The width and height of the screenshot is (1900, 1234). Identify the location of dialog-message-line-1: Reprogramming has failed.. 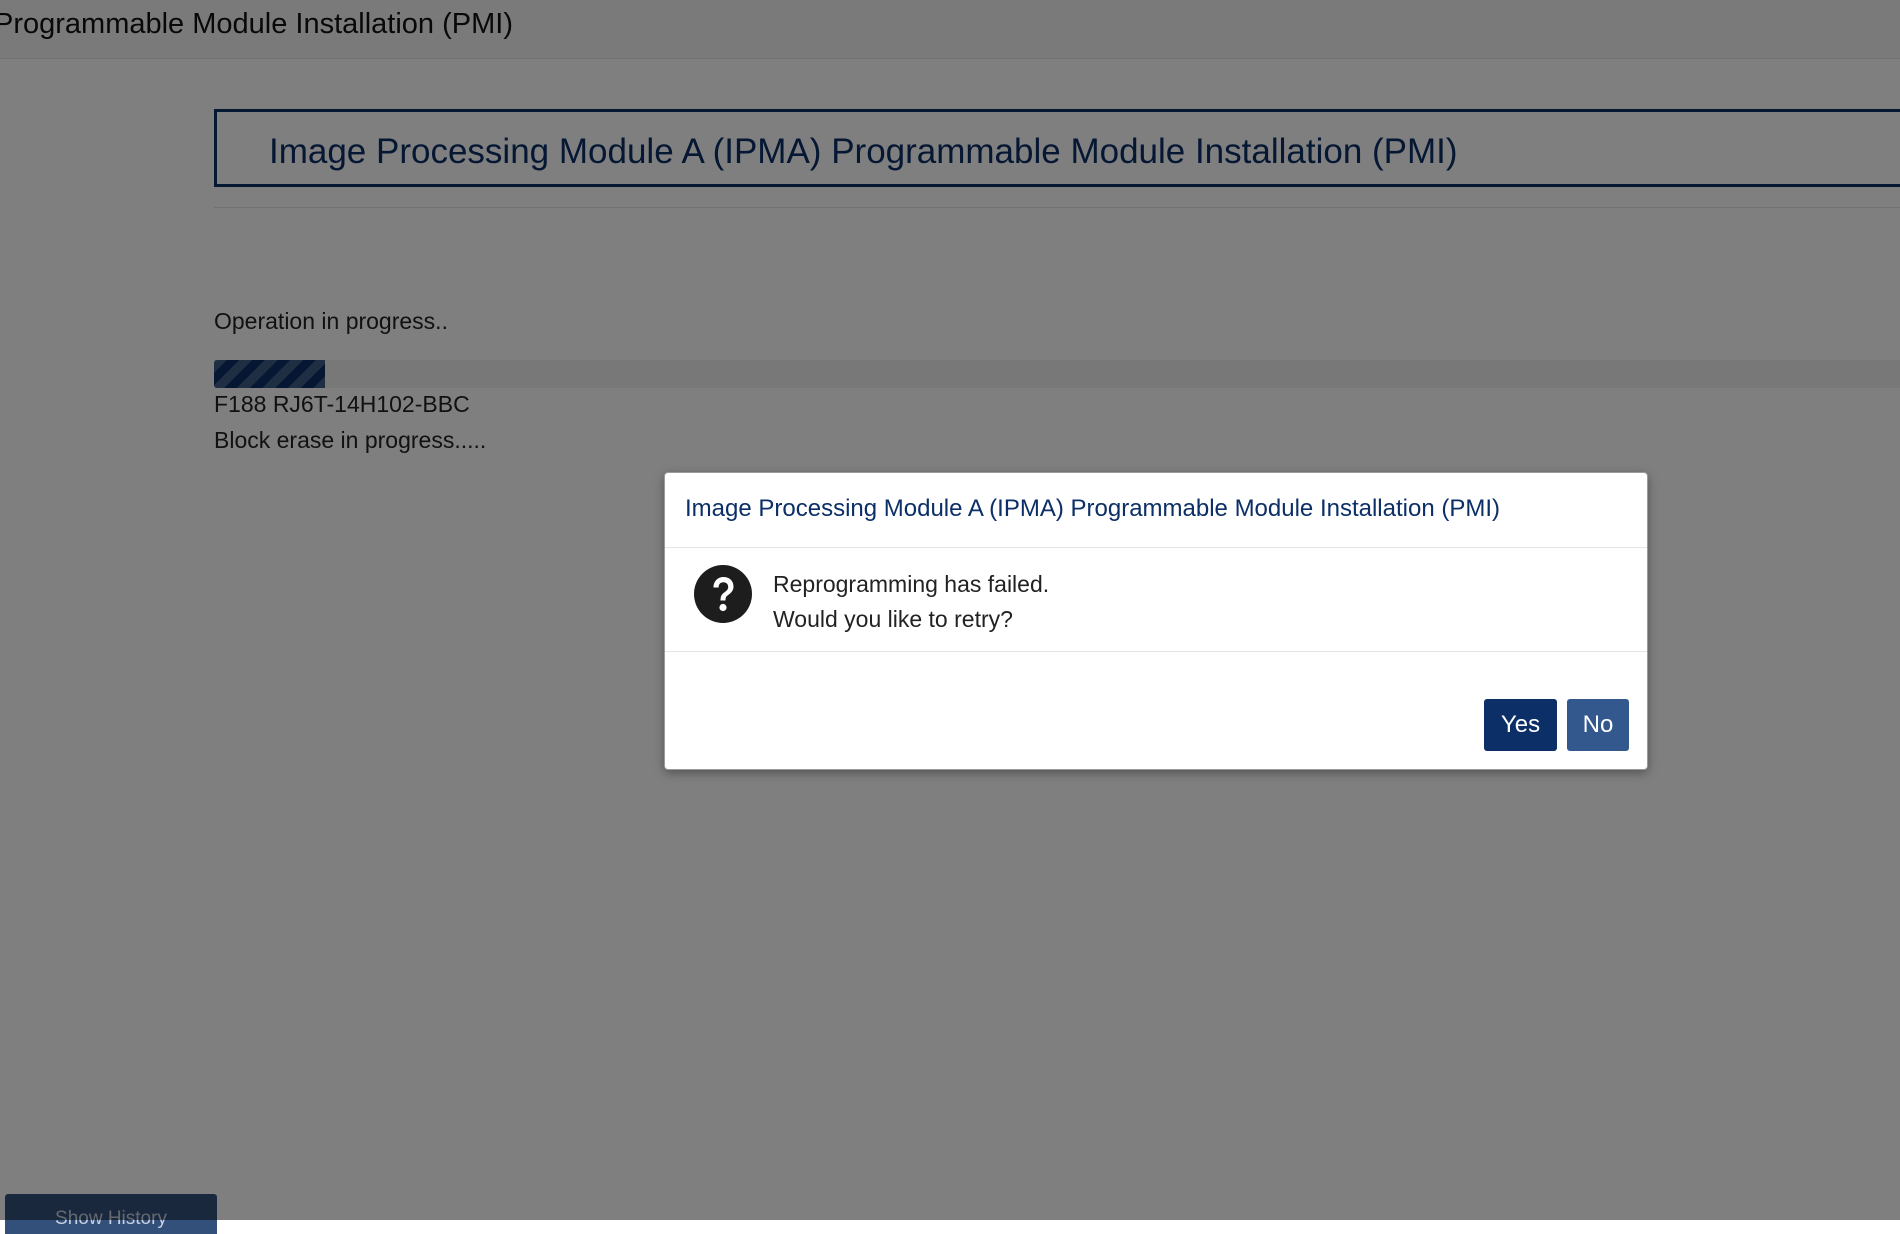
(911, 584).